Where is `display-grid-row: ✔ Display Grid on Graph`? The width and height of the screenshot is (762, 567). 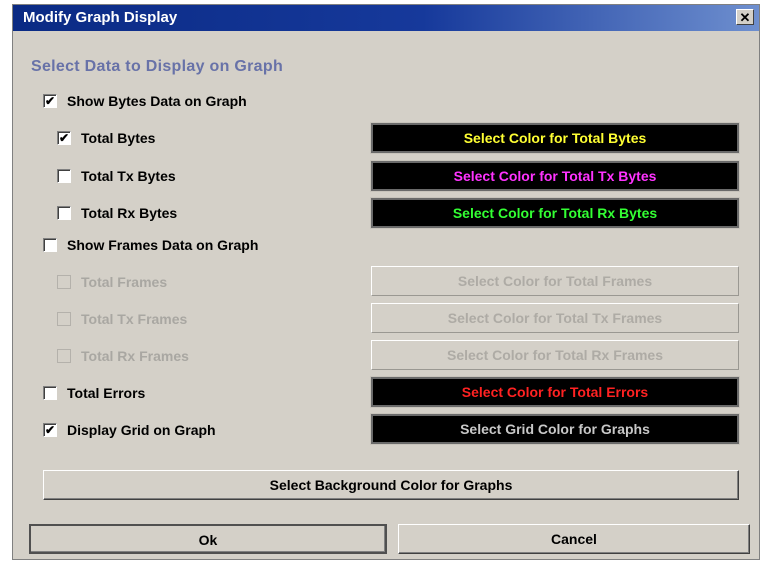 display-grid-row: ✔ Display Grid on Graph is located at coordinates (129, 430).